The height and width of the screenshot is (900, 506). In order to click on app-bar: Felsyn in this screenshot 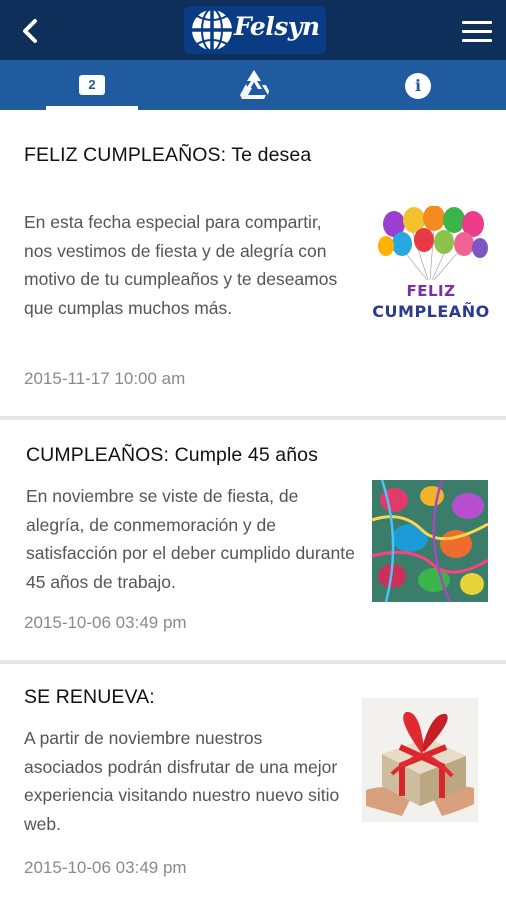, I will do `click(253, 30)`.